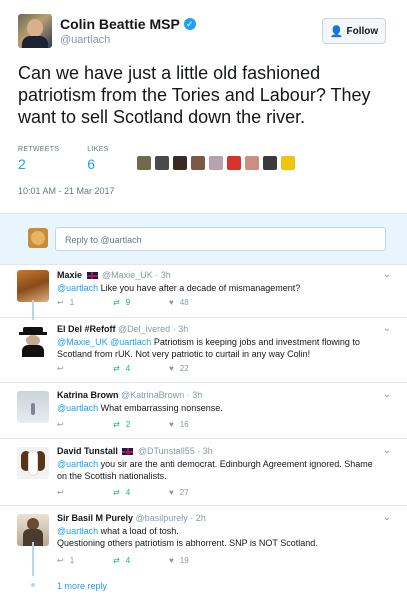 This screenshot has height=600, width=407. Describe the element at coordinates (128, 560) in the screenshot. I see `retweet-count: 4` at that location.